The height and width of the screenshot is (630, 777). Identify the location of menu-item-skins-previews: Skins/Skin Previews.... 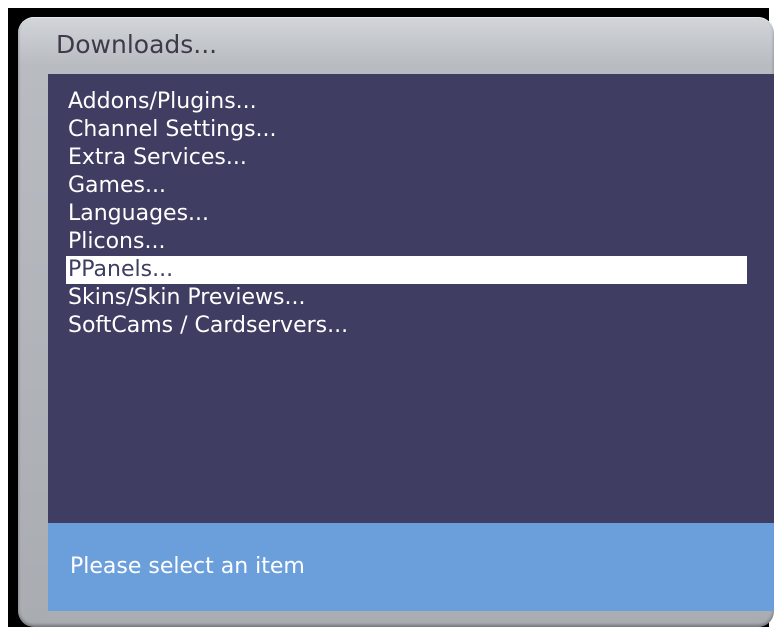
(406, 298).